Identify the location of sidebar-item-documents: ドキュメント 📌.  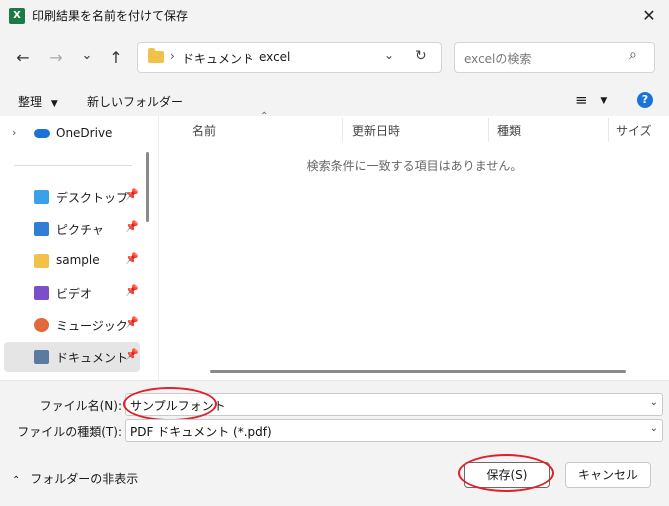
(72, 357).